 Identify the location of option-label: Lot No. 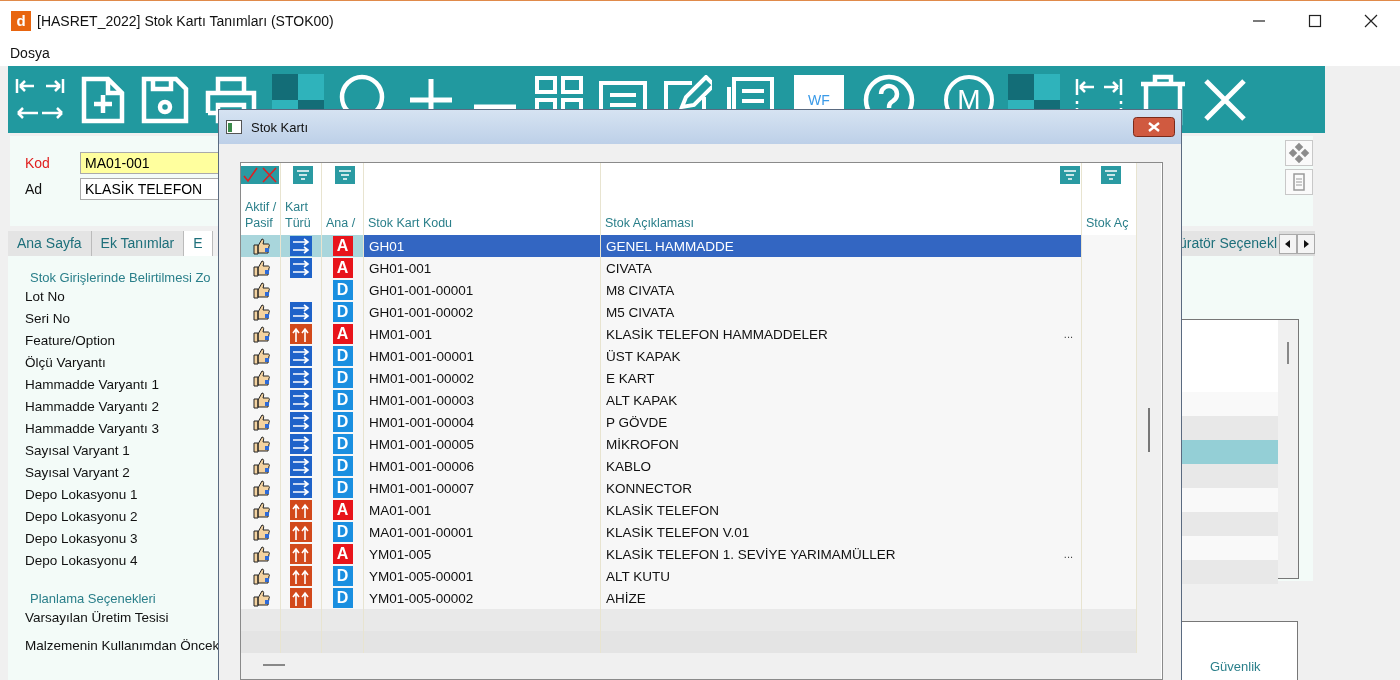
(45, 297).